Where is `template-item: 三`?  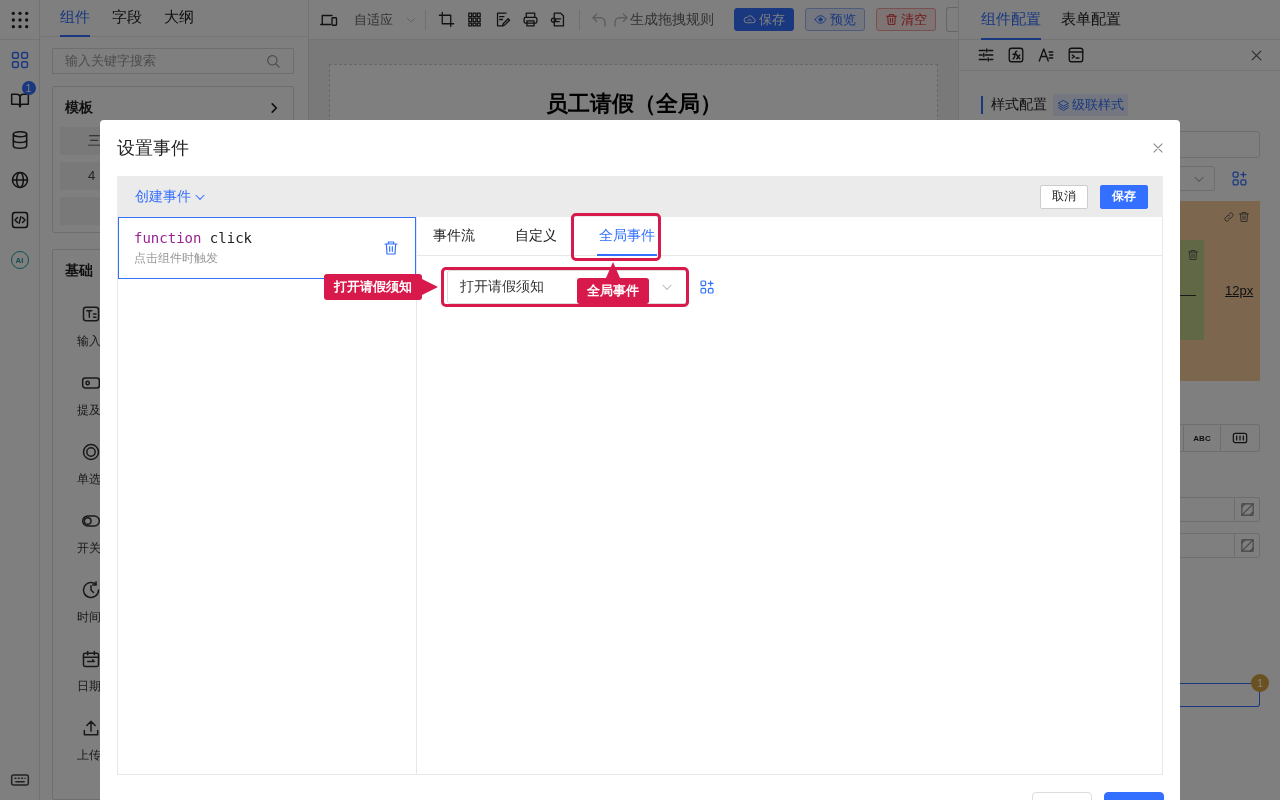
template-item: 三 is located at coordinates (80, 140).